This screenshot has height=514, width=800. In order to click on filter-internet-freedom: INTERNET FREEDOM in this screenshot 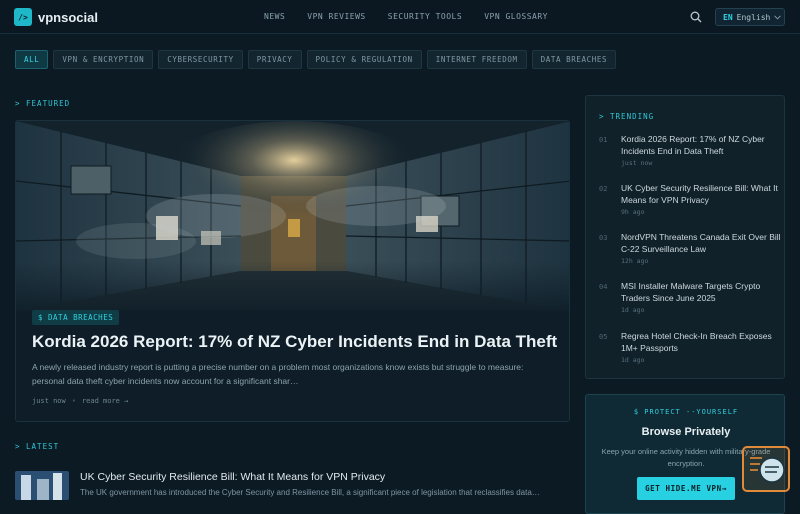, I will do `click(476, 59)`.